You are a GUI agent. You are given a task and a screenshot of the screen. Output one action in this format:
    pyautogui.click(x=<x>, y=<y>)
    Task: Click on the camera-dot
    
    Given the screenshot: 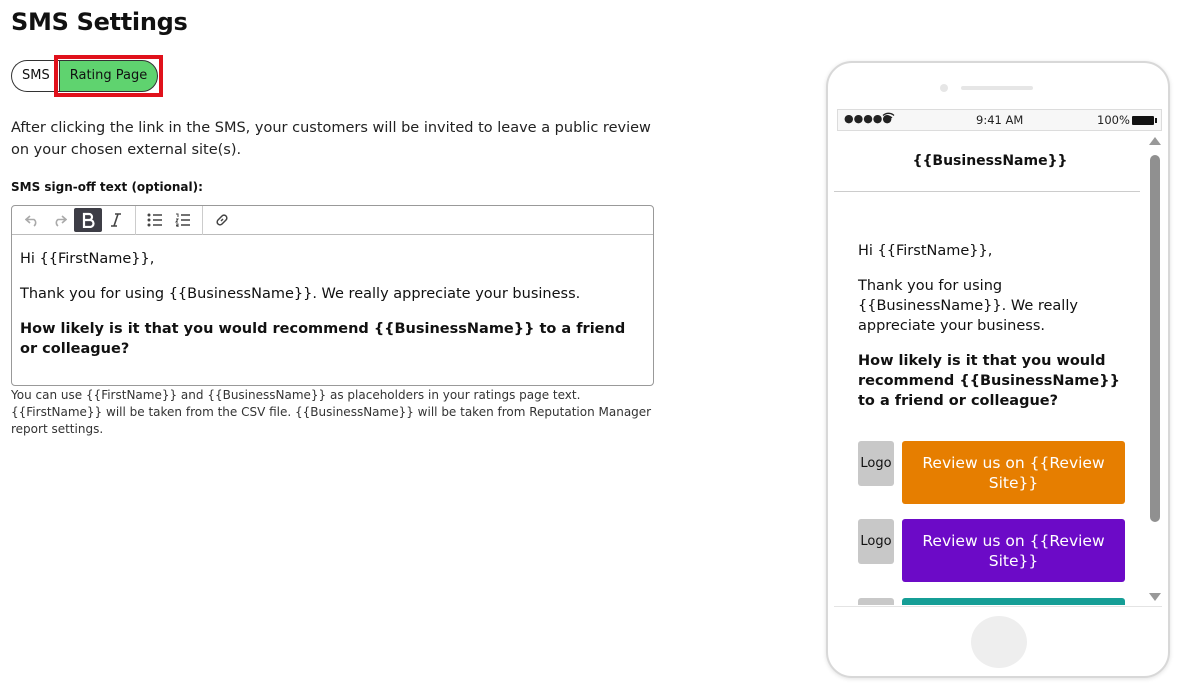 What is the action you would take?
    pyautogui.click(x=944, y=88)
    